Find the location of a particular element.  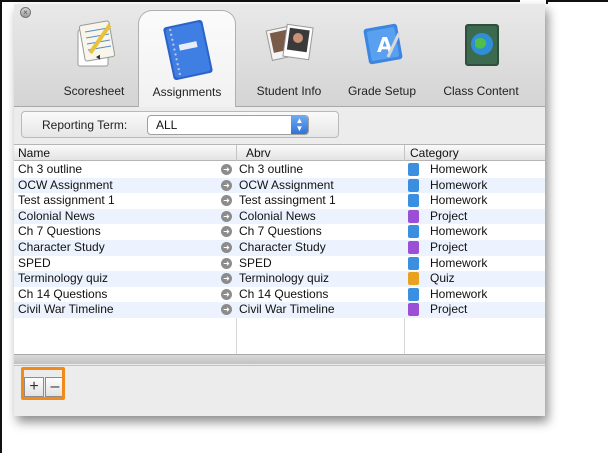

frame-border-top-right is located at coordinates (577, 1).